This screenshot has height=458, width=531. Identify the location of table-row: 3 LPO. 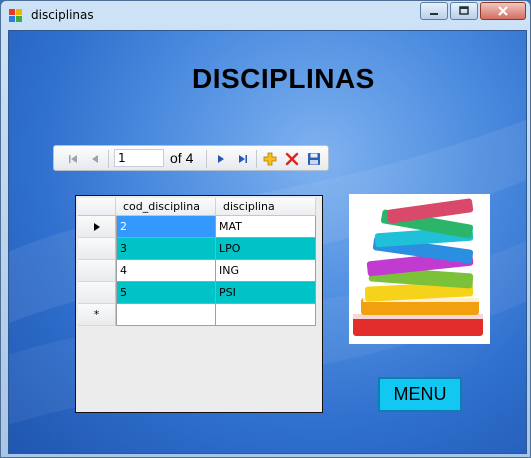
(197, 249).